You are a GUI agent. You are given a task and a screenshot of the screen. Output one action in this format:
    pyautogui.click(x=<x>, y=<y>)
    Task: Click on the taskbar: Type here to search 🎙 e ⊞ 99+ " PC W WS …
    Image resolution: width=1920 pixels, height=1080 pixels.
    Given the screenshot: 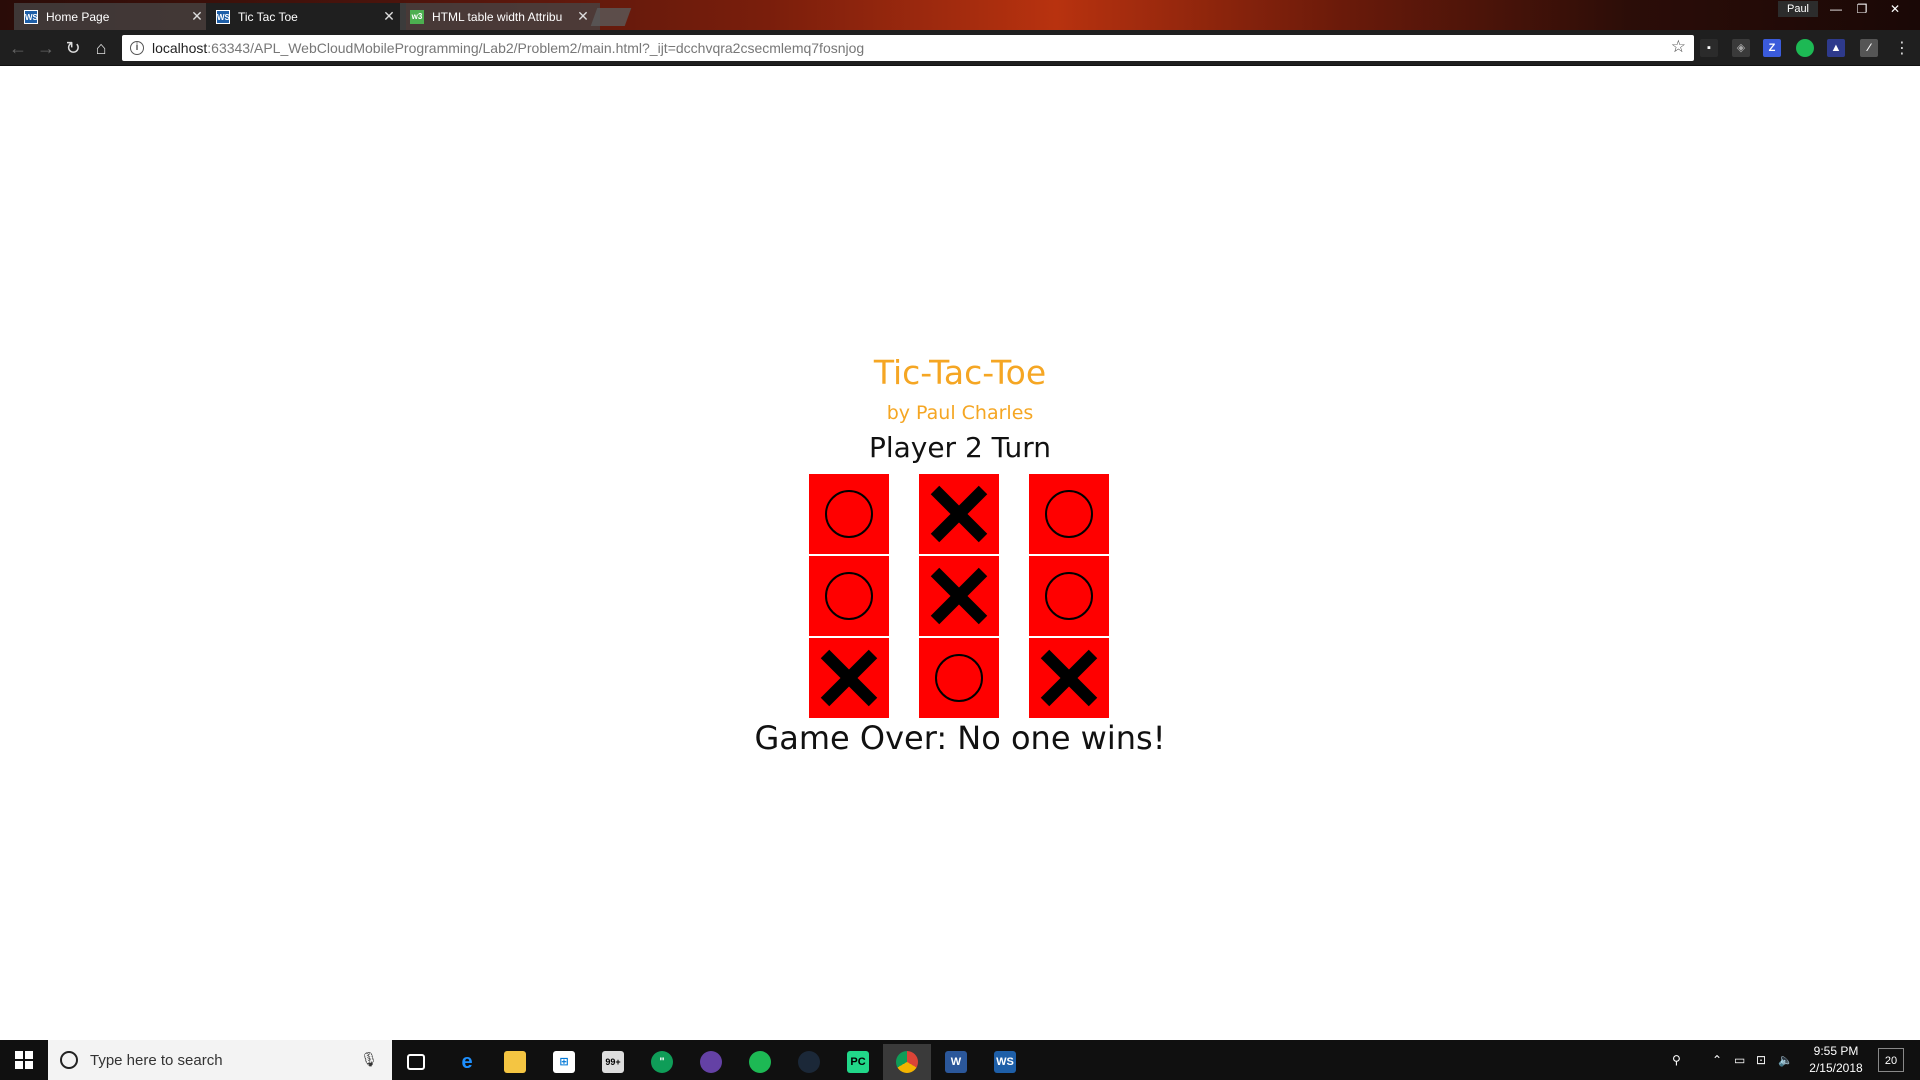 What is the action you would take?
    pyautogui.click(x=960, y=1060)
    